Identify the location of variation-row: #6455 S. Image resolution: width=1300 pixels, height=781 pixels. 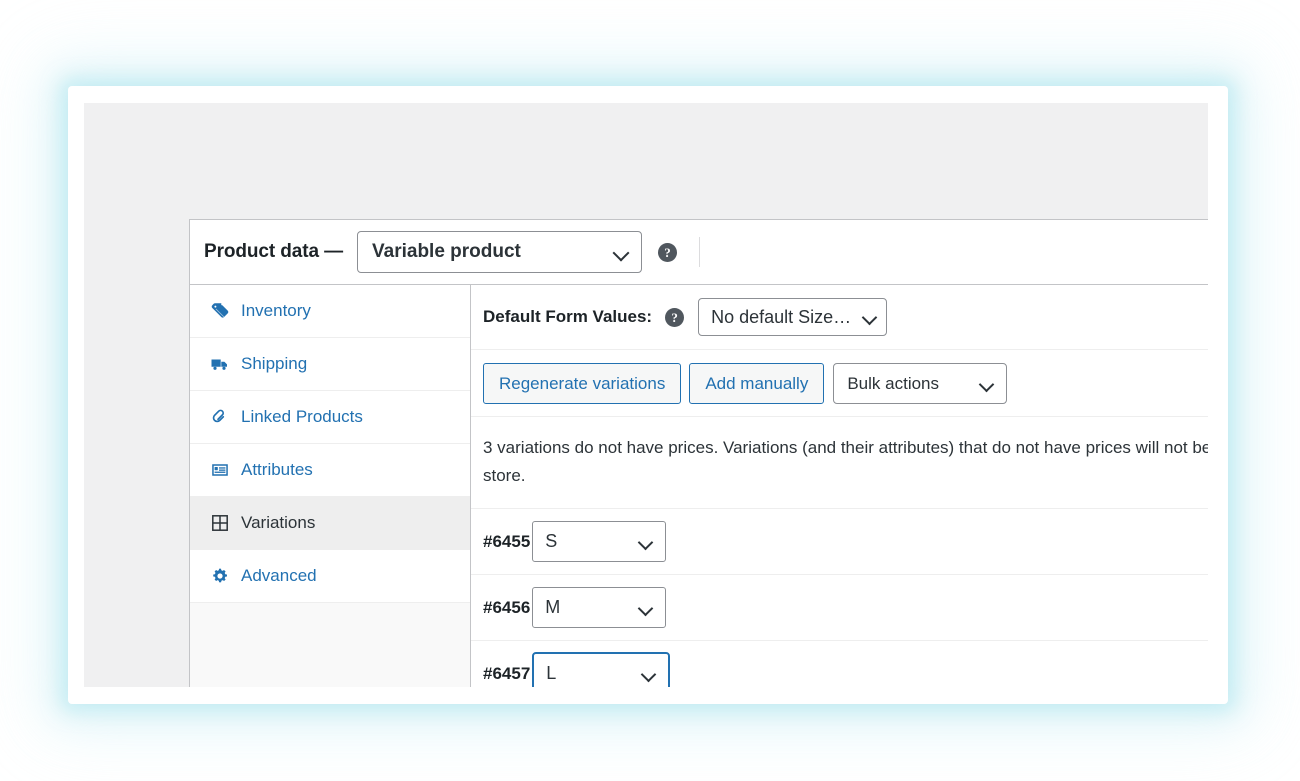
(839, 542).